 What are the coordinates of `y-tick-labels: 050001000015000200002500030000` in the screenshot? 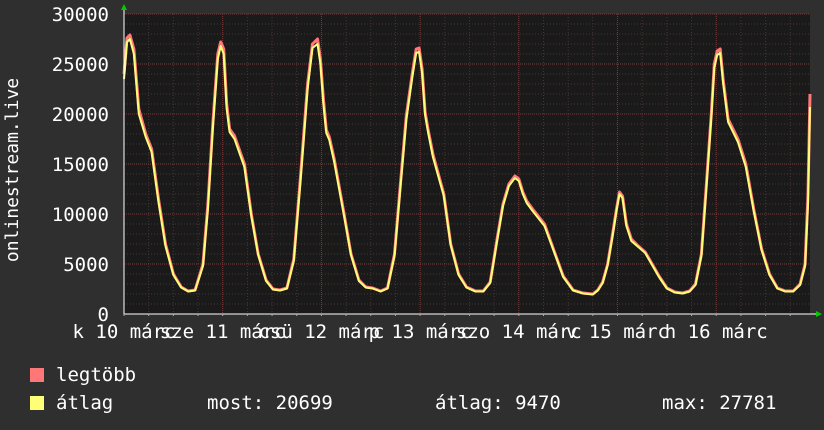 It's located at (80, 165).